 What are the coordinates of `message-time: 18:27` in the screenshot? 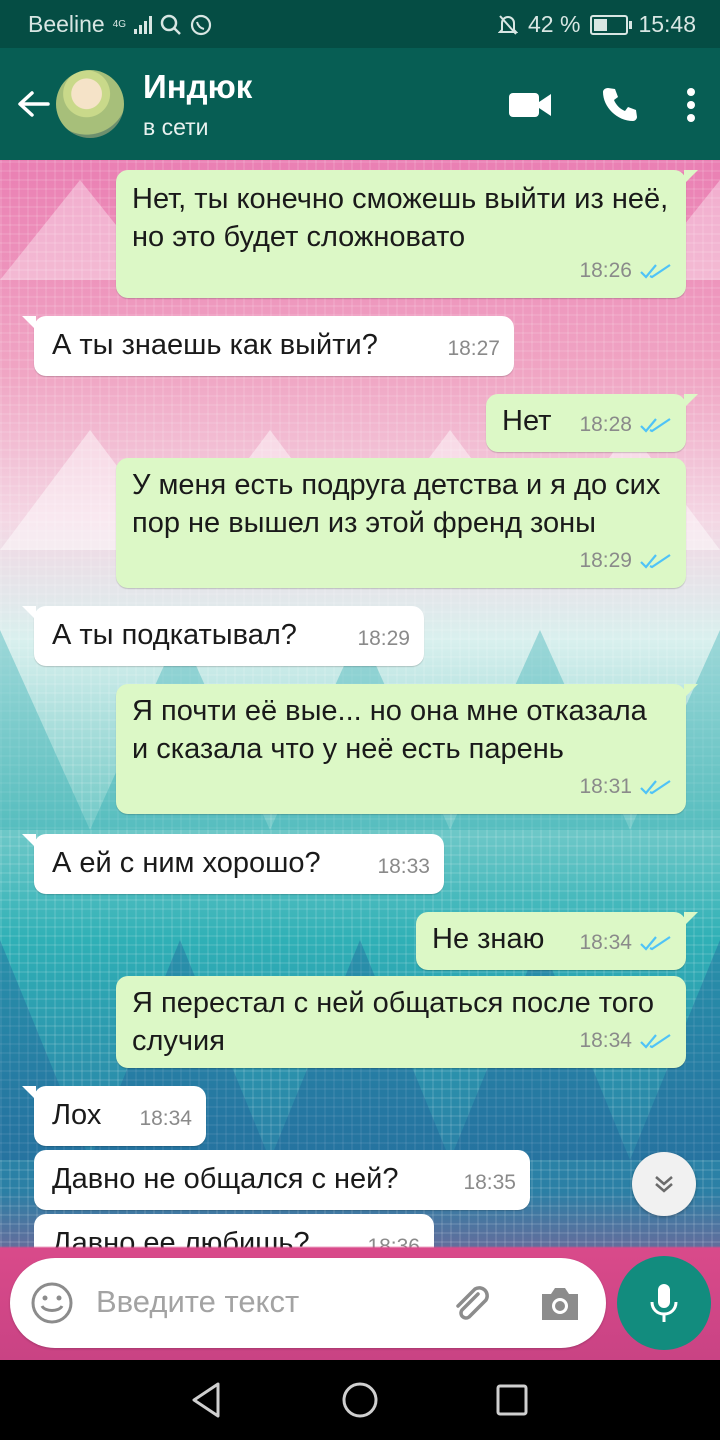 It's located at (473, 348).